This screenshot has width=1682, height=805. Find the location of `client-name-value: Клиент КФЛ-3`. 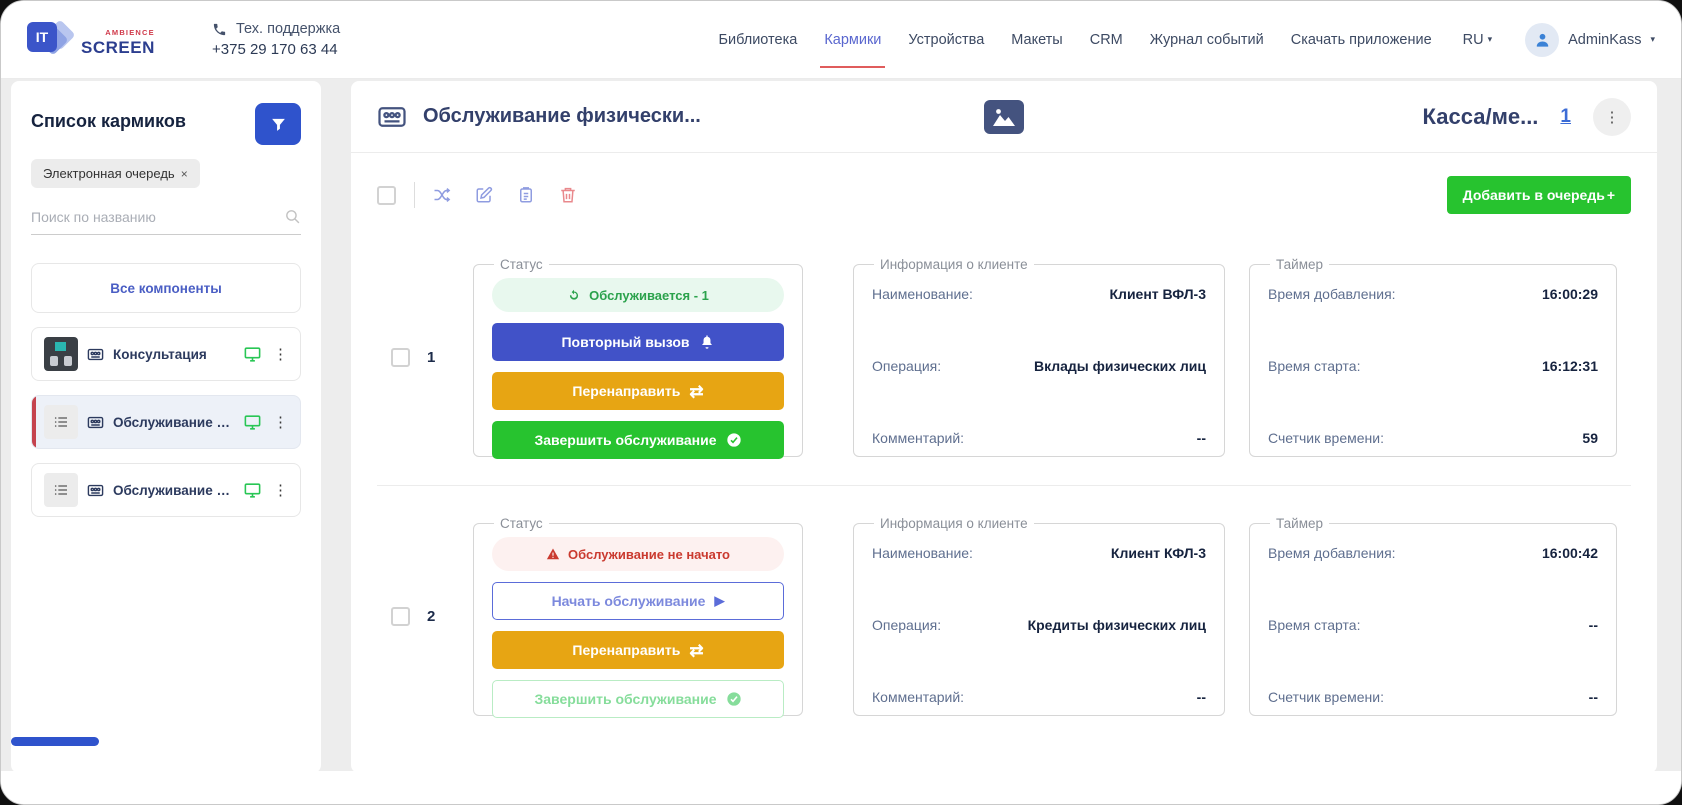

client-name-value: Клиент КФЛ-3 is located at coordinates (1158, 553).